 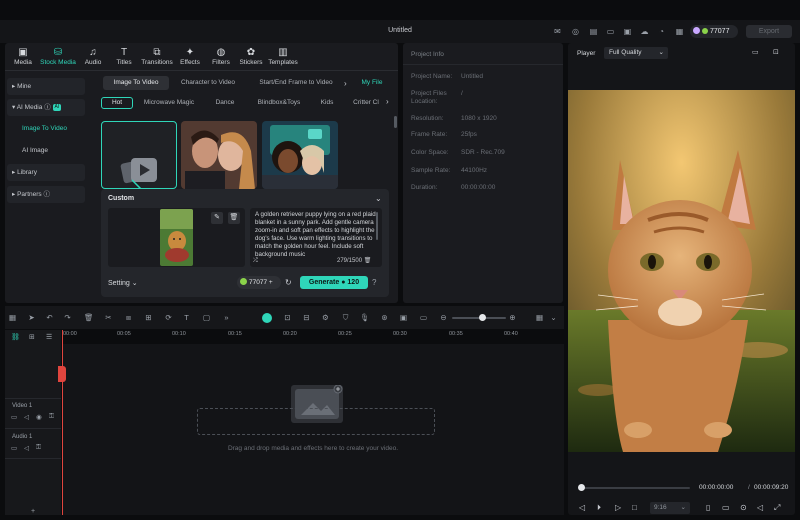 I want to click on playhead, so click(x=62, y=422).